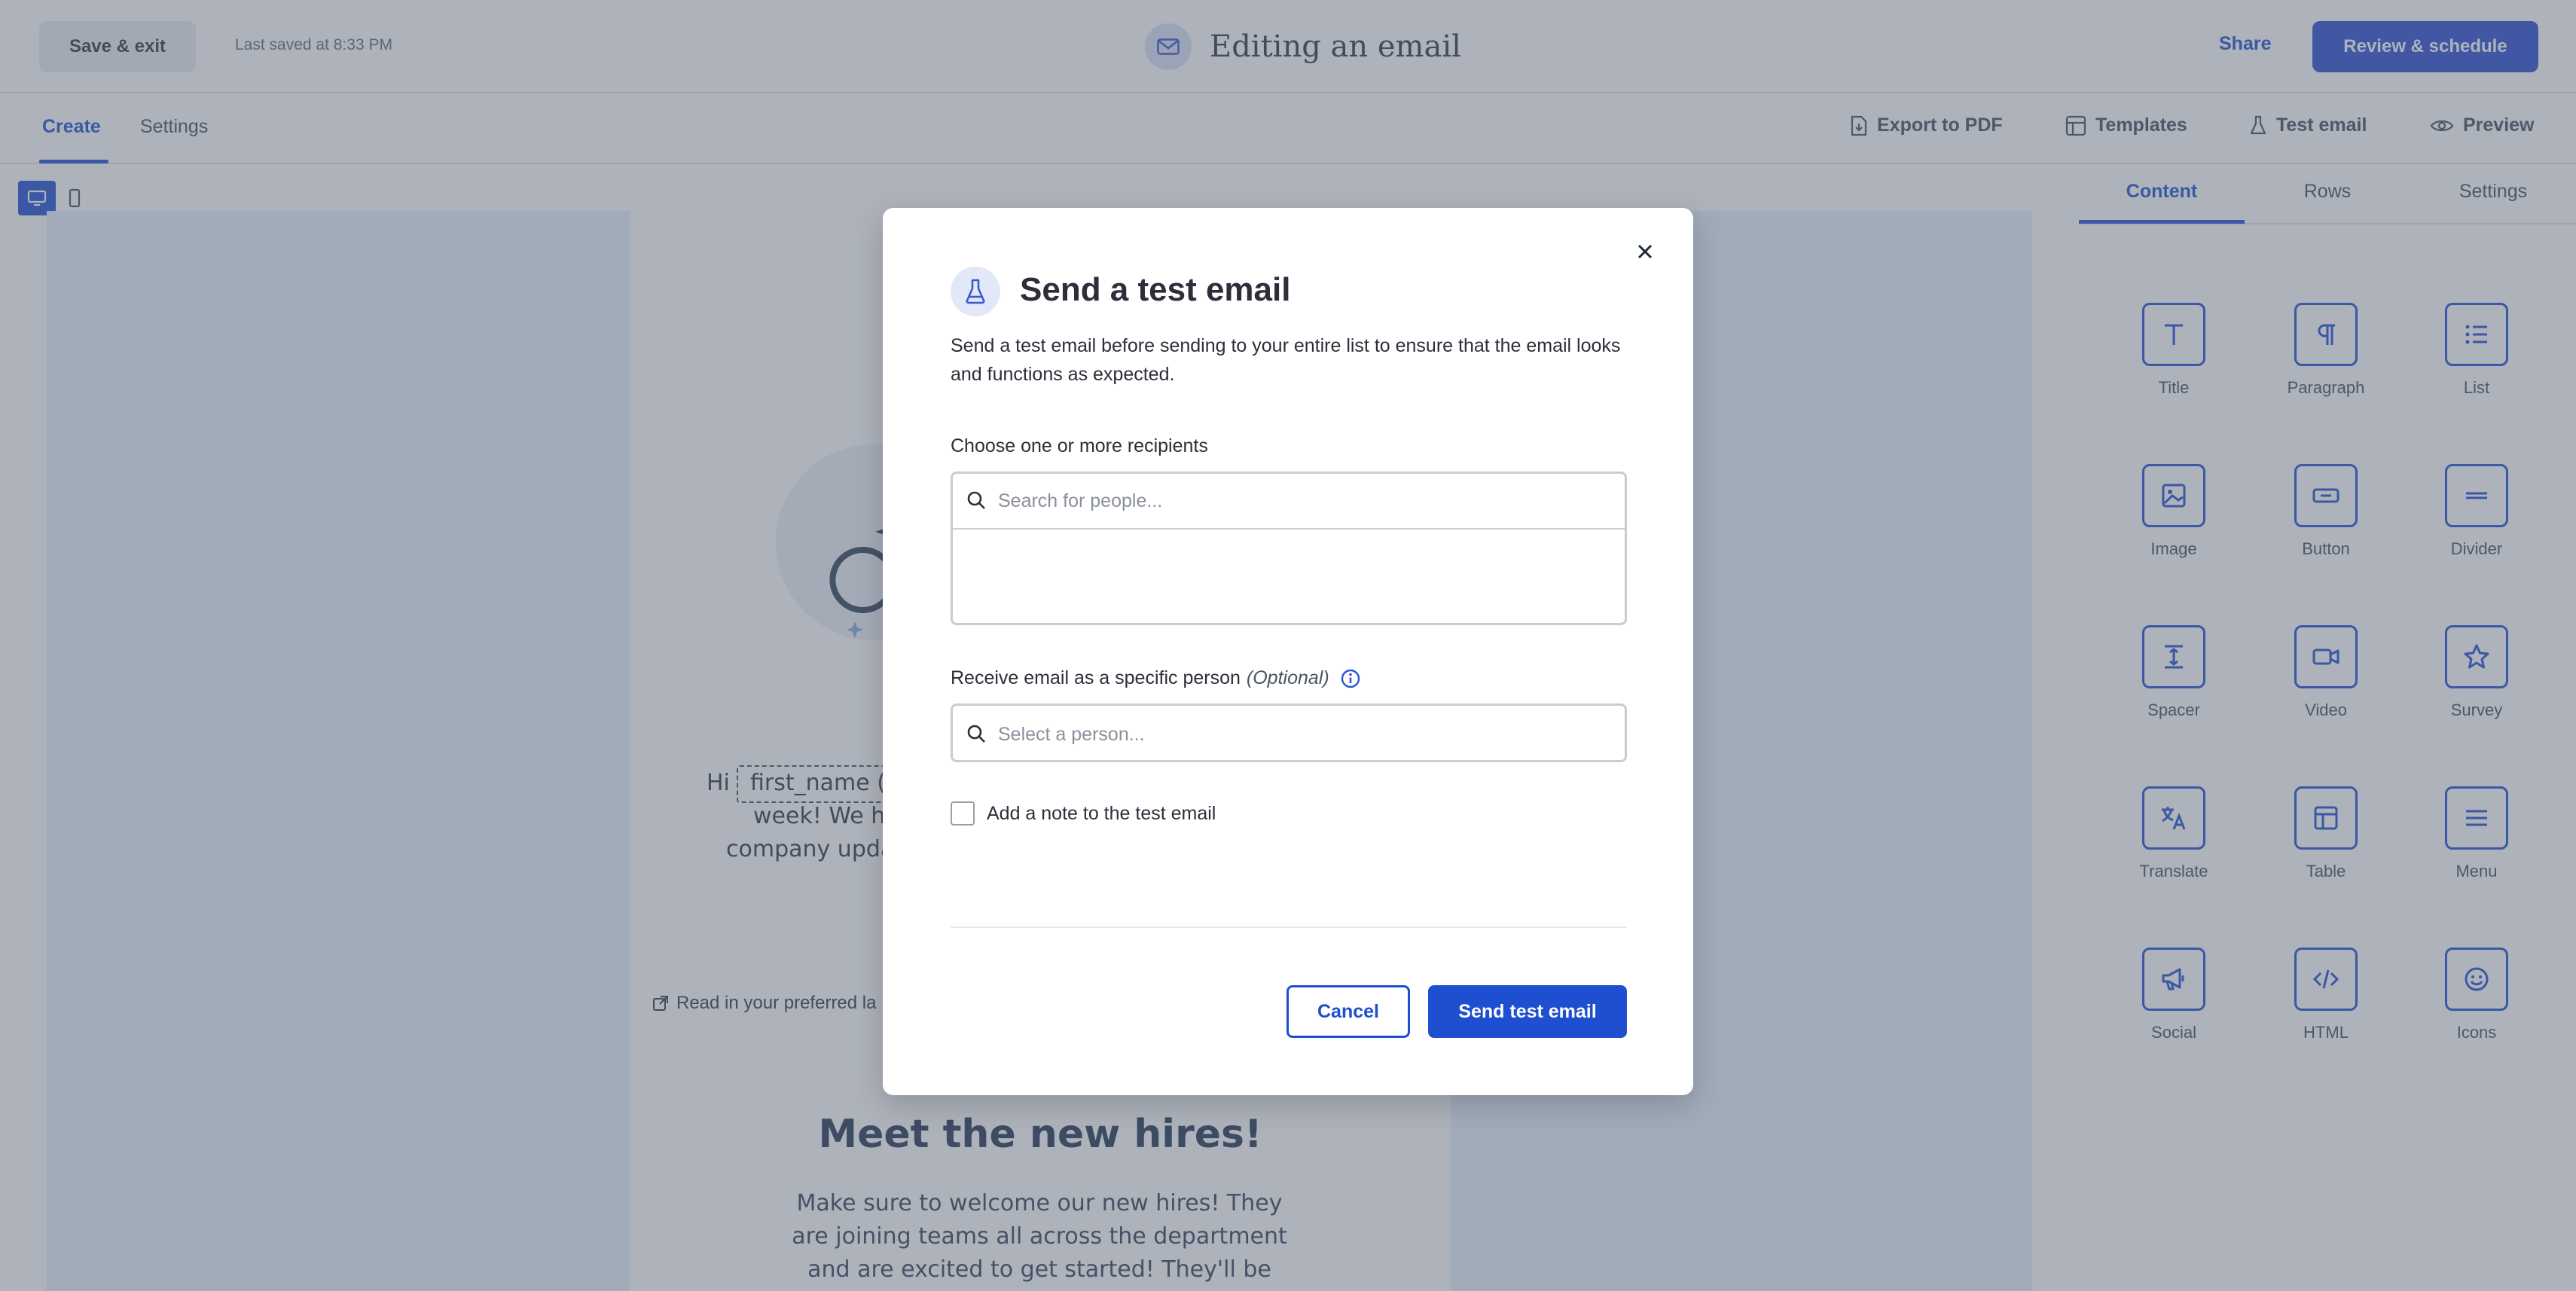 This screenshot has height=1291, width=2576. Describe the element at coordinates (1155, 289) in the screenshot. I see `dialog-title: Send a test email` at that location.